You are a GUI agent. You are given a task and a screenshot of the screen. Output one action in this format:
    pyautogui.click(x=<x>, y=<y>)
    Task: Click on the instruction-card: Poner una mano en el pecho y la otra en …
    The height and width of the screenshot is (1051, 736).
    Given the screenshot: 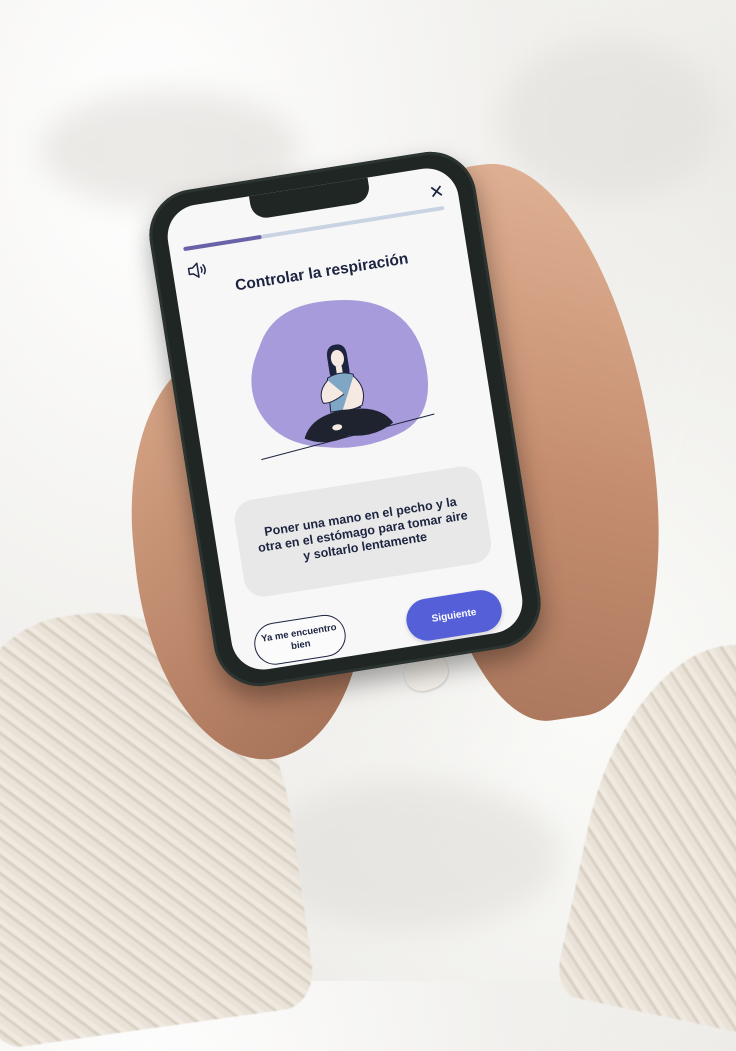 What is the action you would take?
    pyautogui.click(x=362, y=531)
    